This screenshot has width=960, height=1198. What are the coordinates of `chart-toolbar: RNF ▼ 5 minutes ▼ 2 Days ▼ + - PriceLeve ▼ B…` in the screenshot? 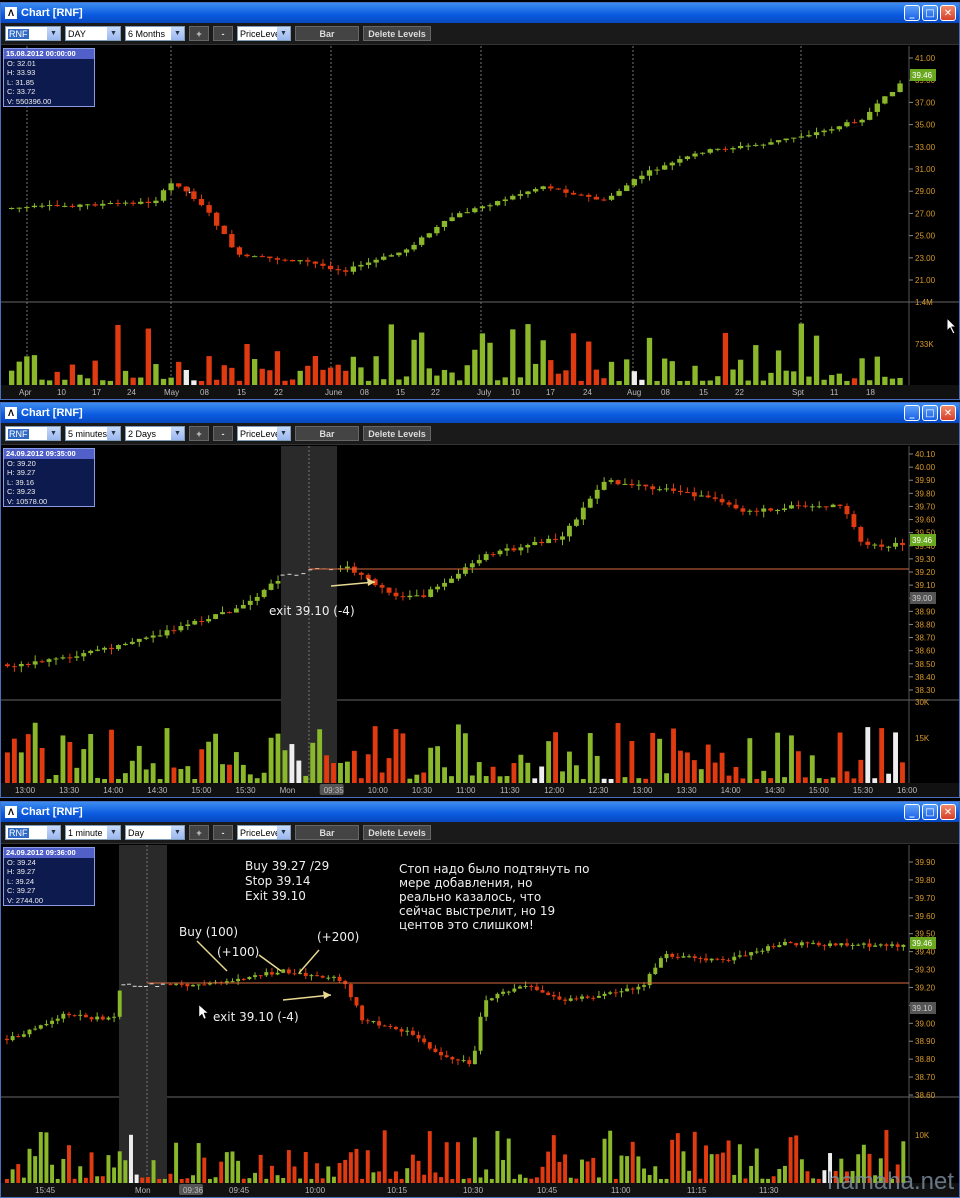 It's located at (480, 434).